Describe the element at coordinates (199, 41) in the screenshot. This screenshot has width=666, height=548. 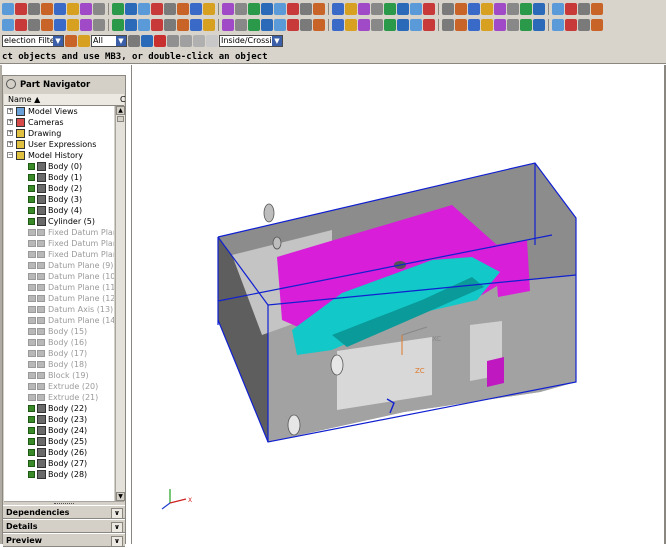
I see `deselect-icon` at that location.